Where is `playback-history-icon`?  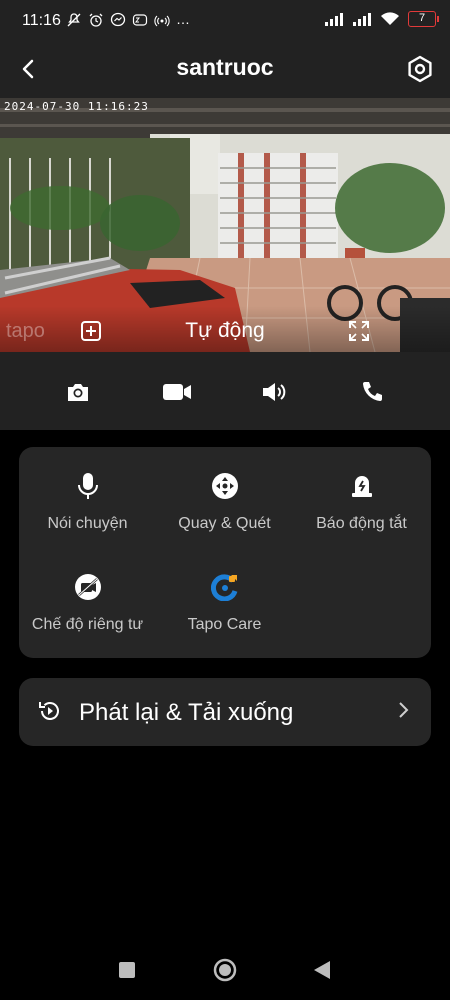
playback-history-icon is located at coordinates (49, 711).